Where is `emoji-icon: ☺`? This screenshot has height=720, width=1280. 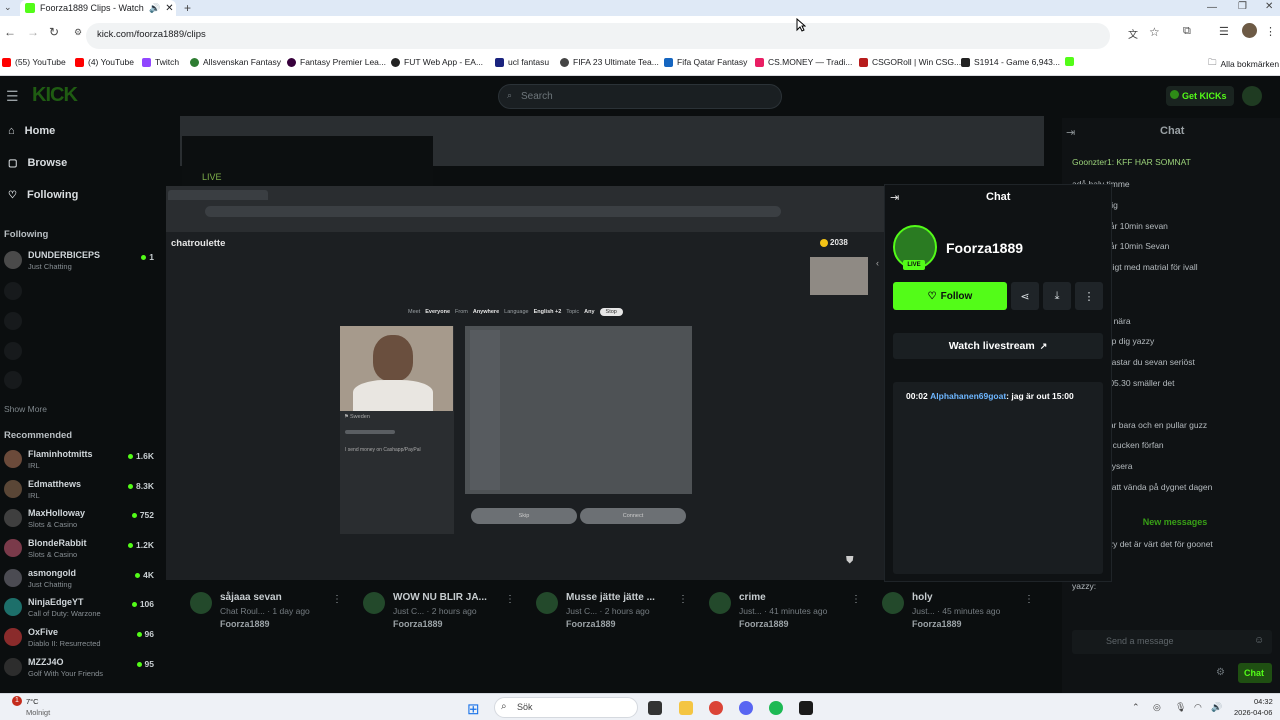 emoji-icon: ☺ is located at coordinates (1259, 640).